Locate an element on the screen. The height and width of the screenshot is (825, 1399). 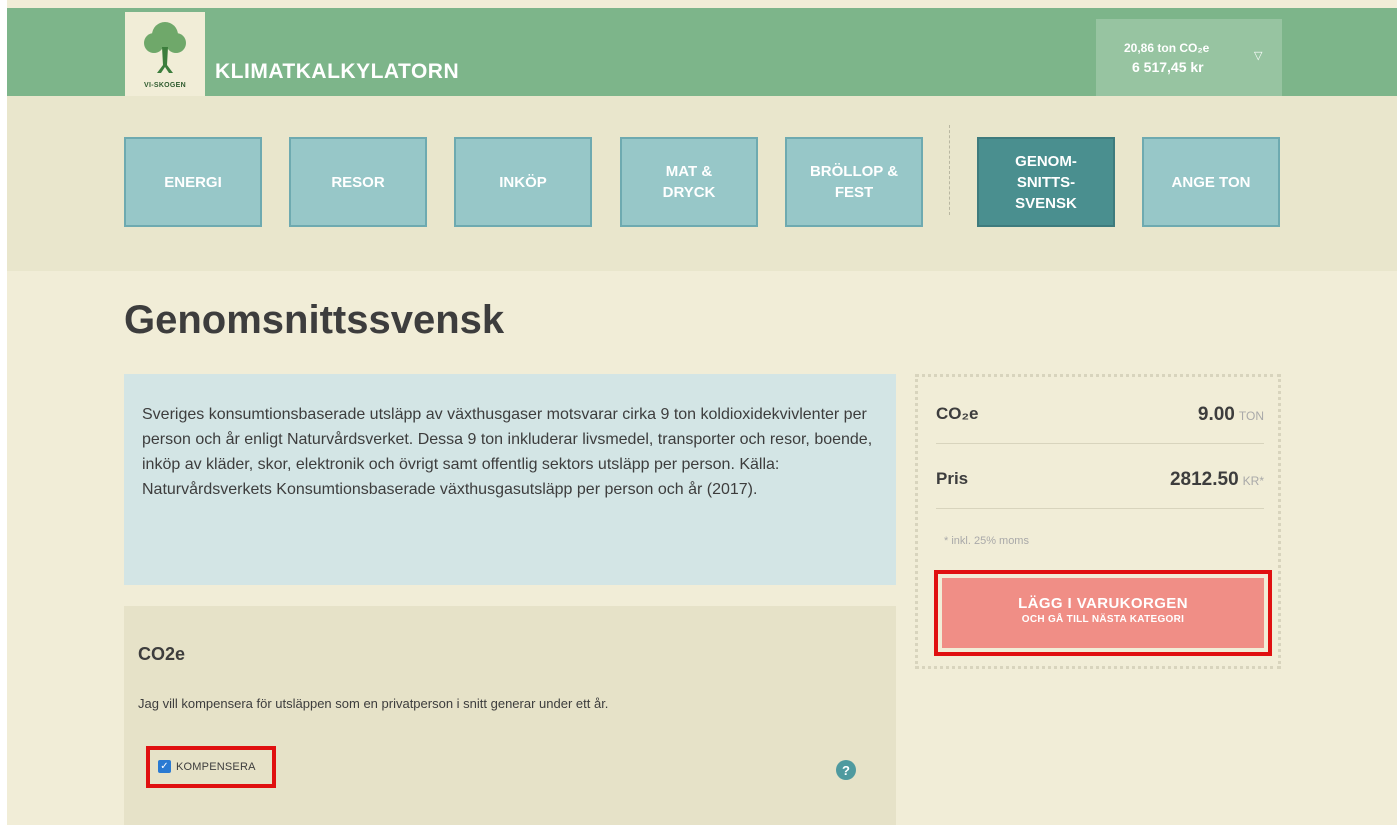
tree-icon is located at coordinates (165, 47).